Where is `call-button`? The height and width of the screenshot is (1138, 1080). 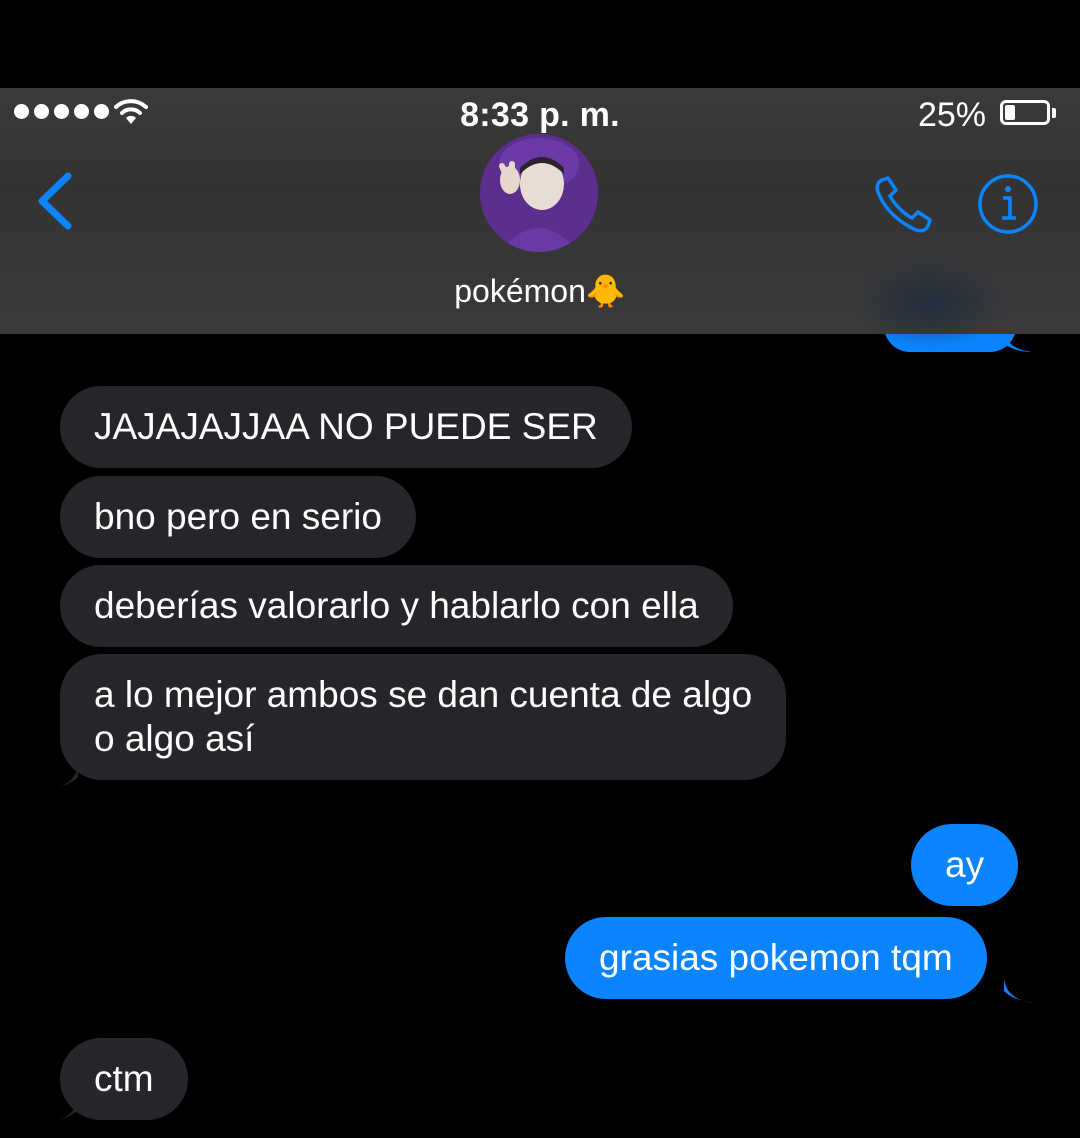
call-button is located at coordinates (904, 204).